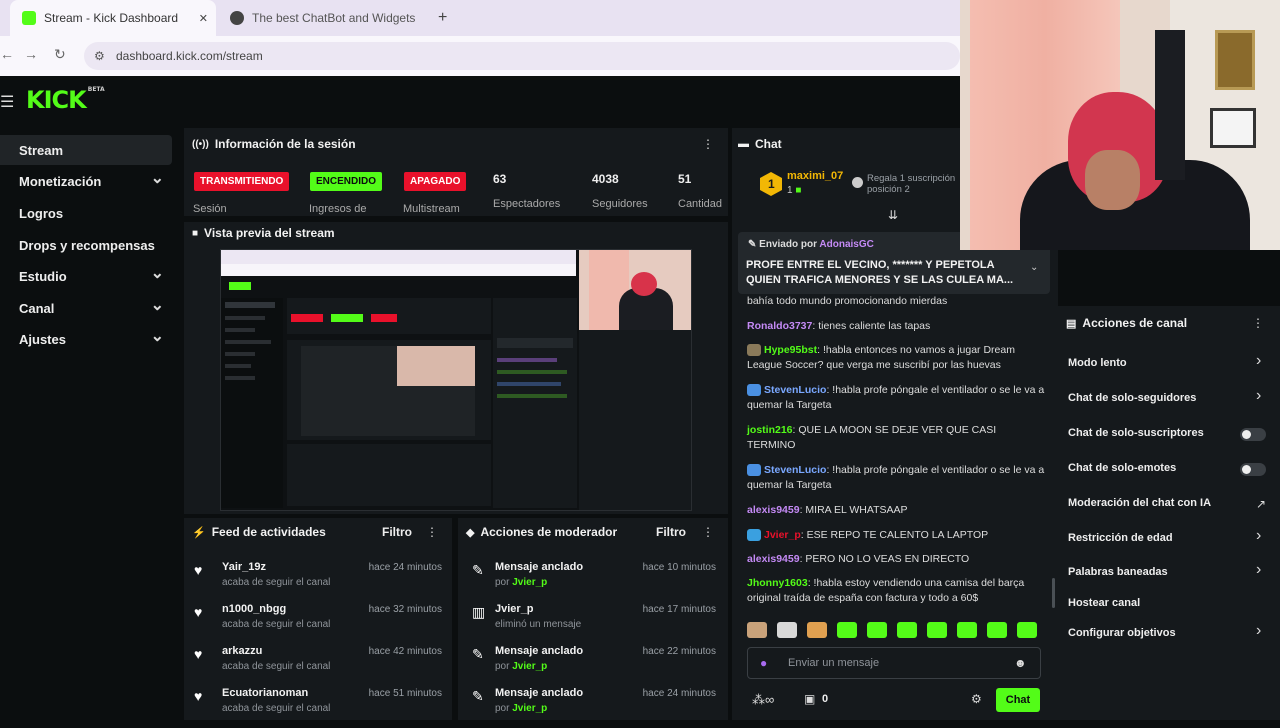 This screenshot has width=1280, height=728. What do you see at coordinates (1132, 398) in the screenshot?
I see `channel-action-chat-de-solo-seguidores: Chat de solo-seguidores` at bounding box center [1132, 398].